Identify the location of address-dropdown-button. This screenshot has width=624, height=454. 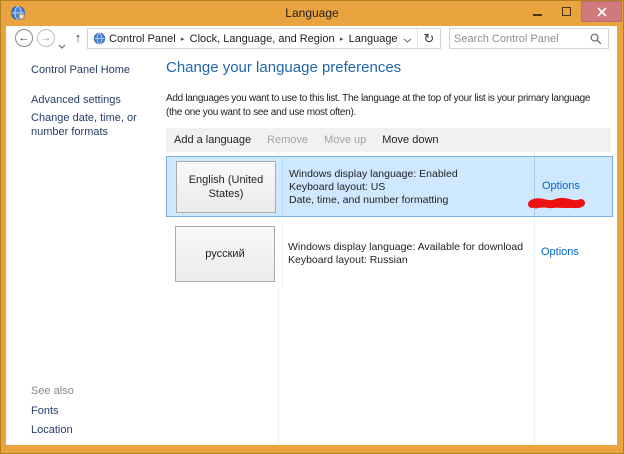
(407, 39).